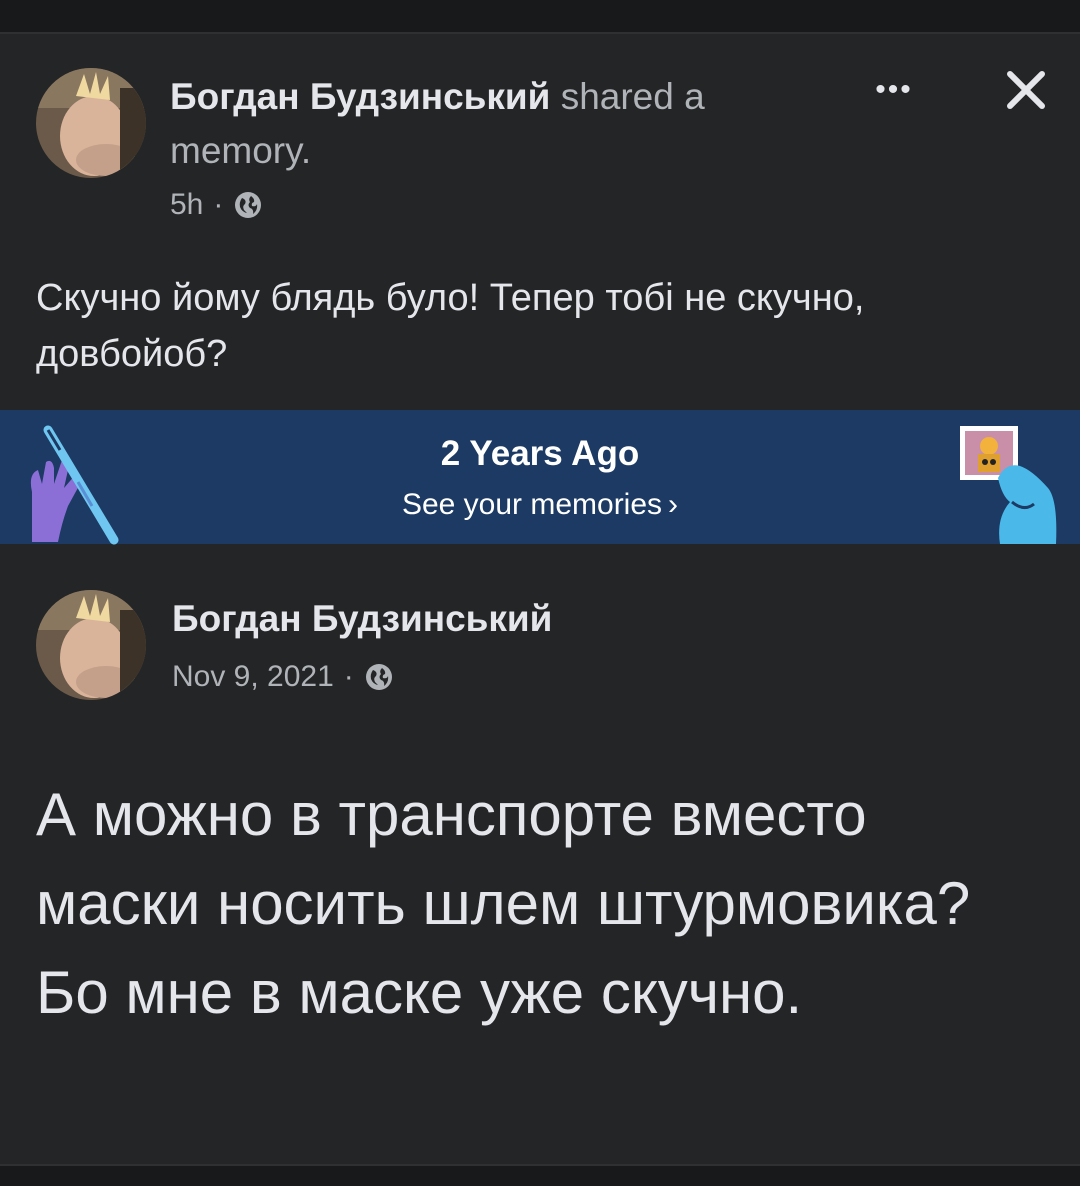 The height and width of the screenshot is (1186, 1080). What do you see at coordinates (532, 504) in the screenshot?
I see `see-memories-label: See your memories` at bounding box center [532, 504].